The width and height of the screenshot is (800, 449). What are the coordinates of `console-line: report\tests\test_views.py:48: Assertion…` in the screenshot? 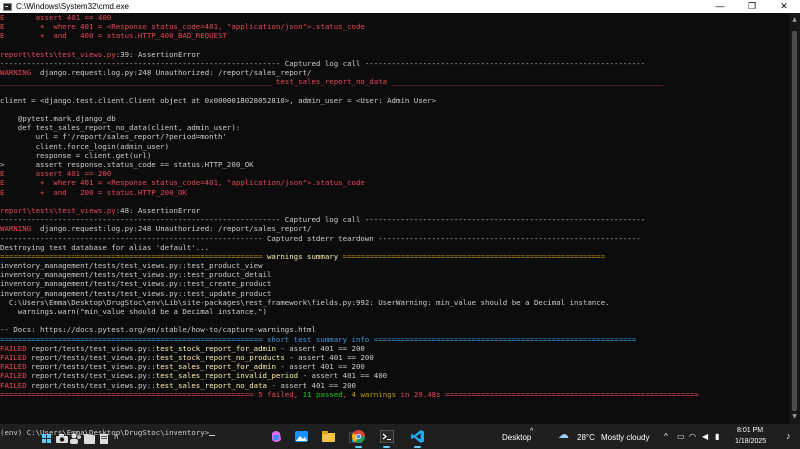 It's located at (349, 210).